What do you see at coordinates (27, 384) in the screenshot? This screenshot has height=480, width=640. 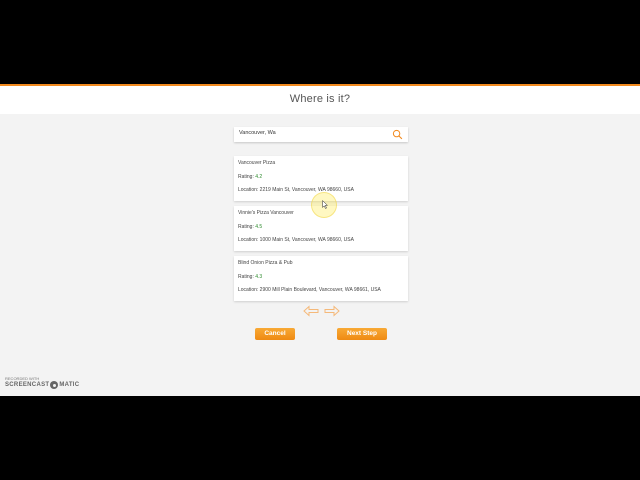 I see `watermark-brand-left: SCREENCAST` at bounding box center [27, 384].